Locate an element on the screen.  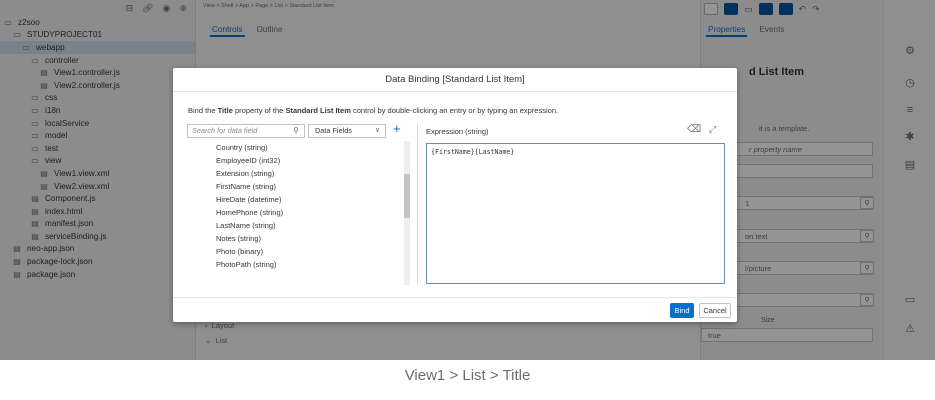
add-icon: + is located at coordinates (397, 128).